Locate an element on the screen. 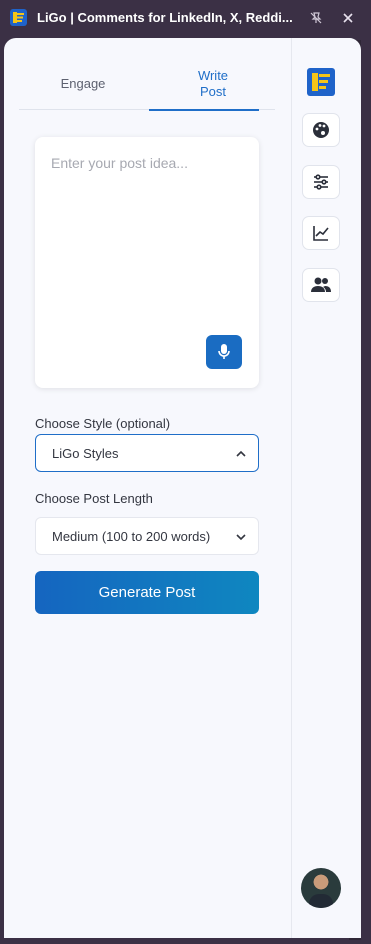  sliders-icon is located at coordinates (321, 182).